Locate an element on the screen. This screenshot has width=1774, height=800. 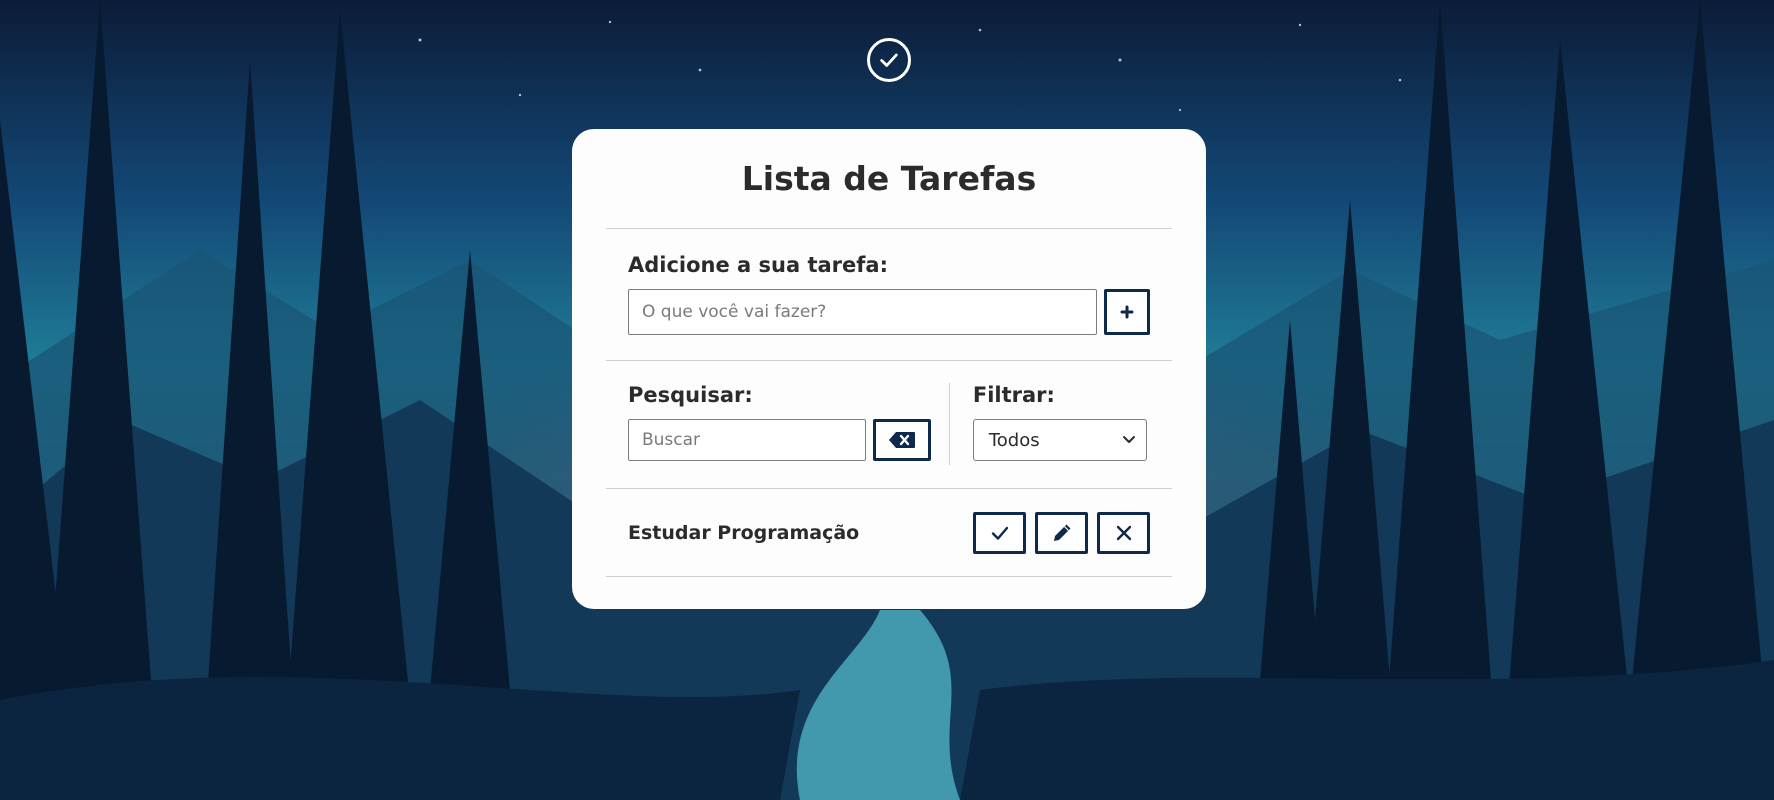
filter-label: Filtrar: is located at coordinates (1013, 395).